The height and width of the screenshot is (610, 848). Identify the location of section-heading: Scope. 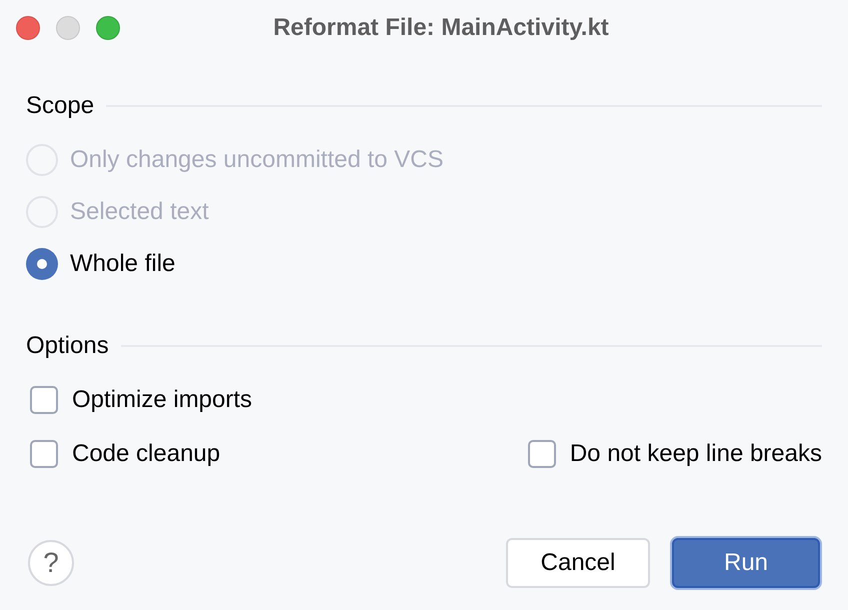
(60, 106).